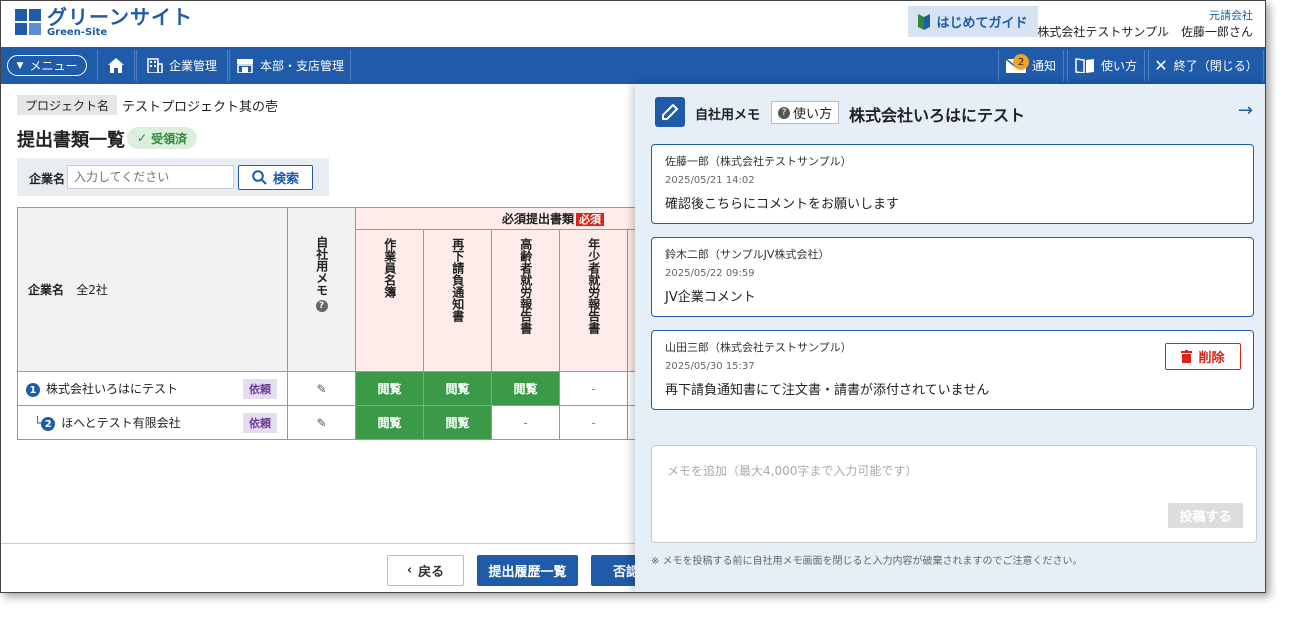 The height and width of the screenshot is (618, 1293). Describe the element at coordinates (259, 177) in the screenshot. I see `search-icon` at that location.